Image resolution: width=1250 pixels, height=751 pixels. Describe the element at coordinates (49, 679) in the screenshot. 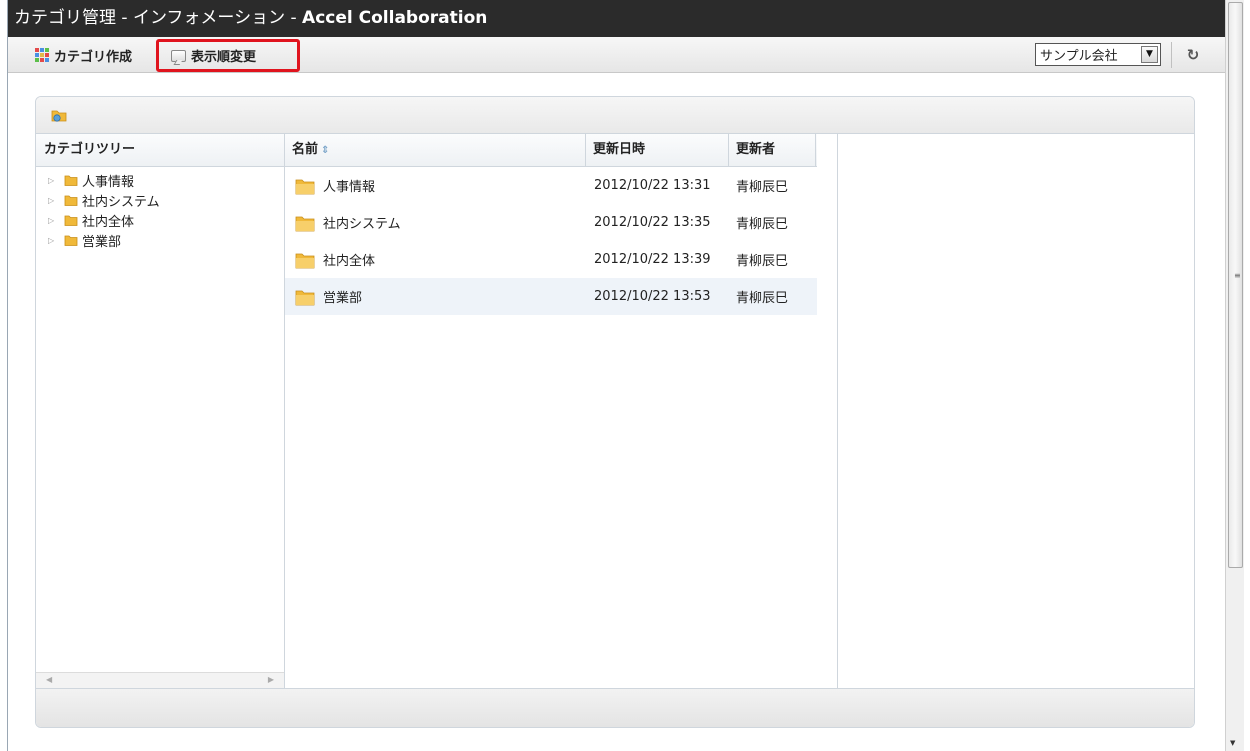

I see `scroll-left-icon: ◀` at that location.